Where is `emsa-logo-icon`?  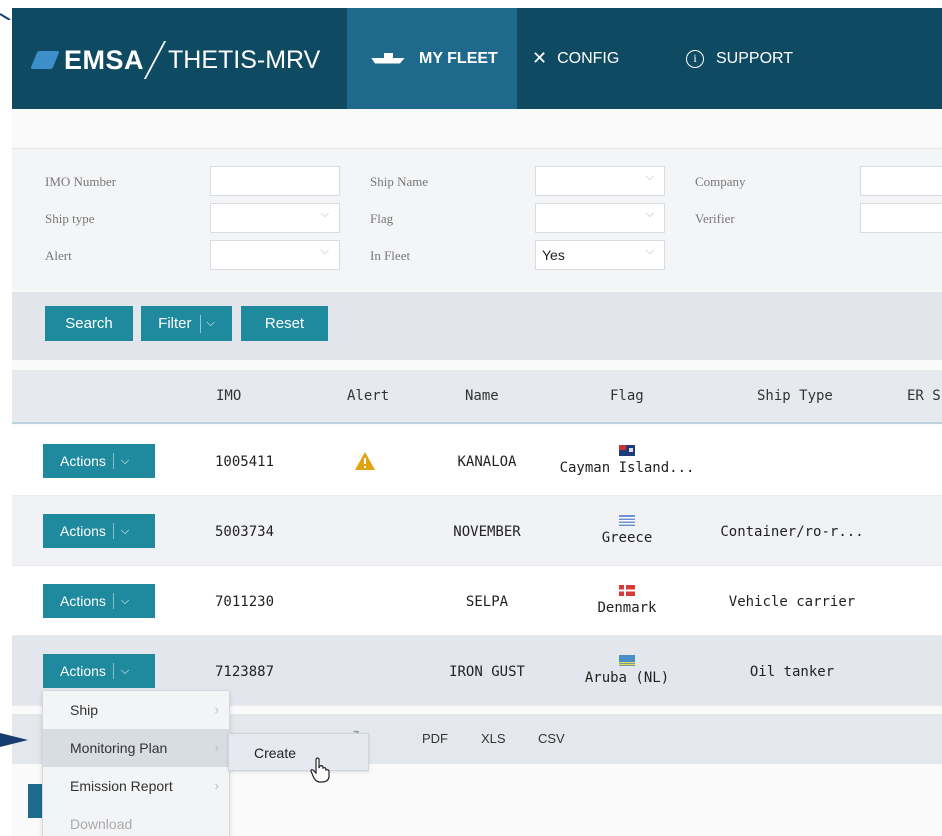 emsa-logo-icon is located at coordinates (45, 60).